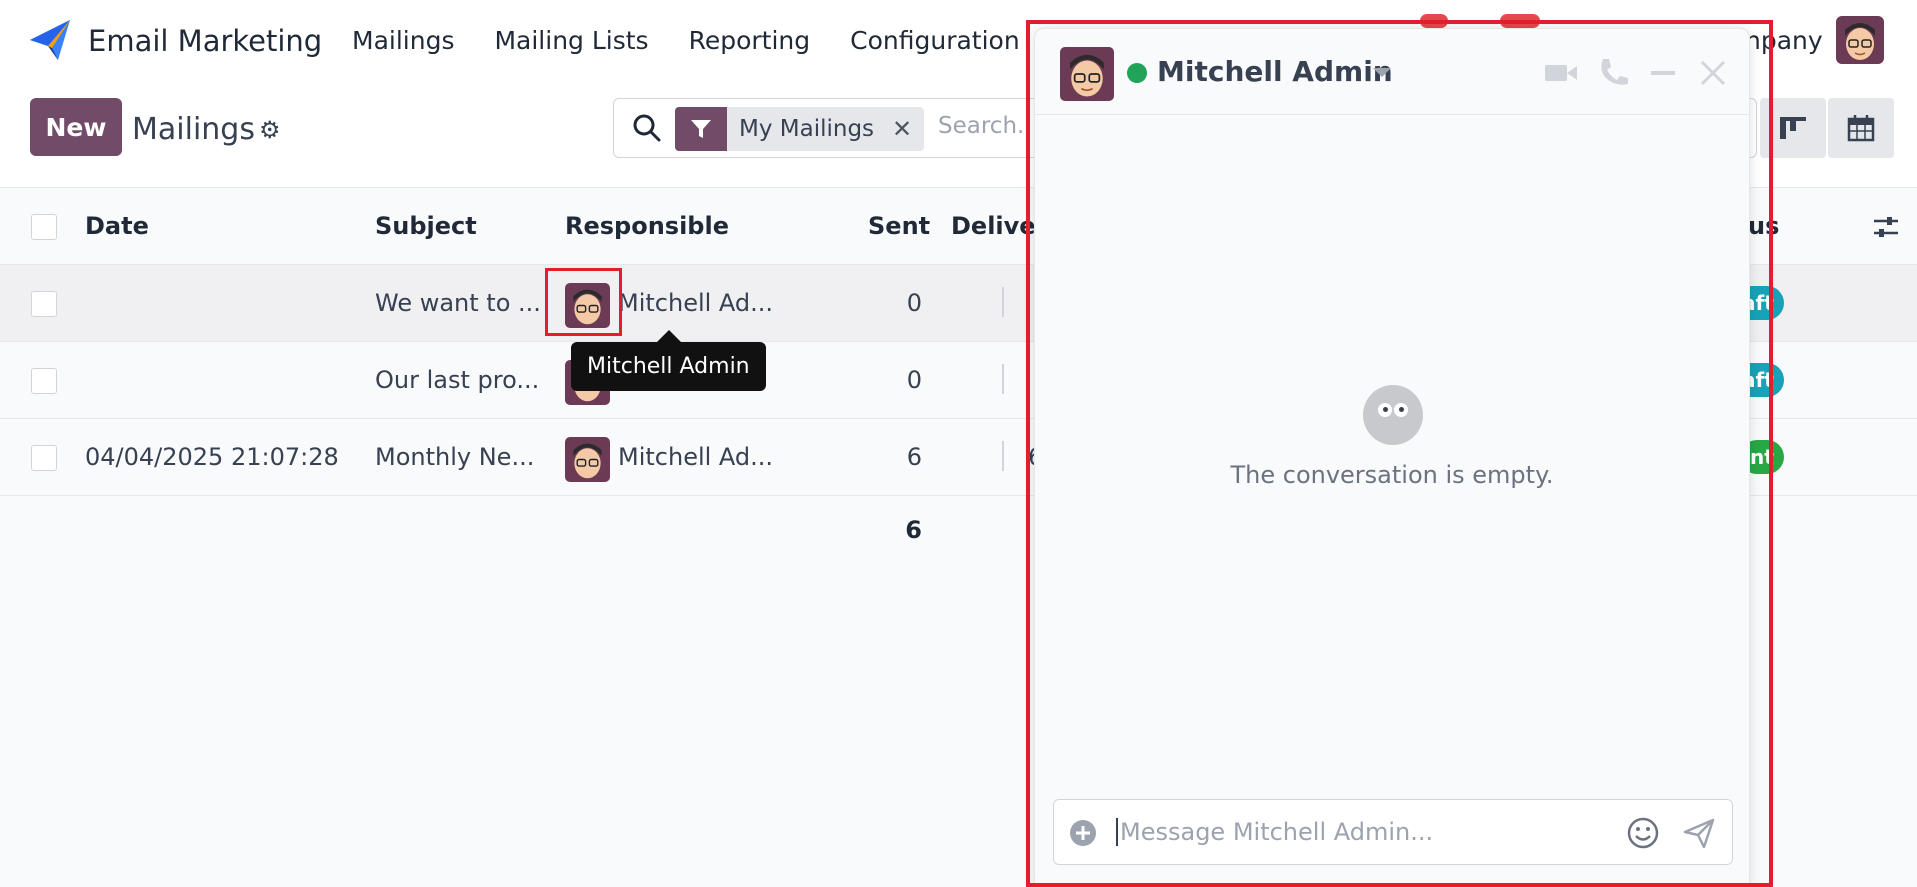 This screenshot has height=887, width=1917. I want to click on kanban-view-button, so click(1793, 128).